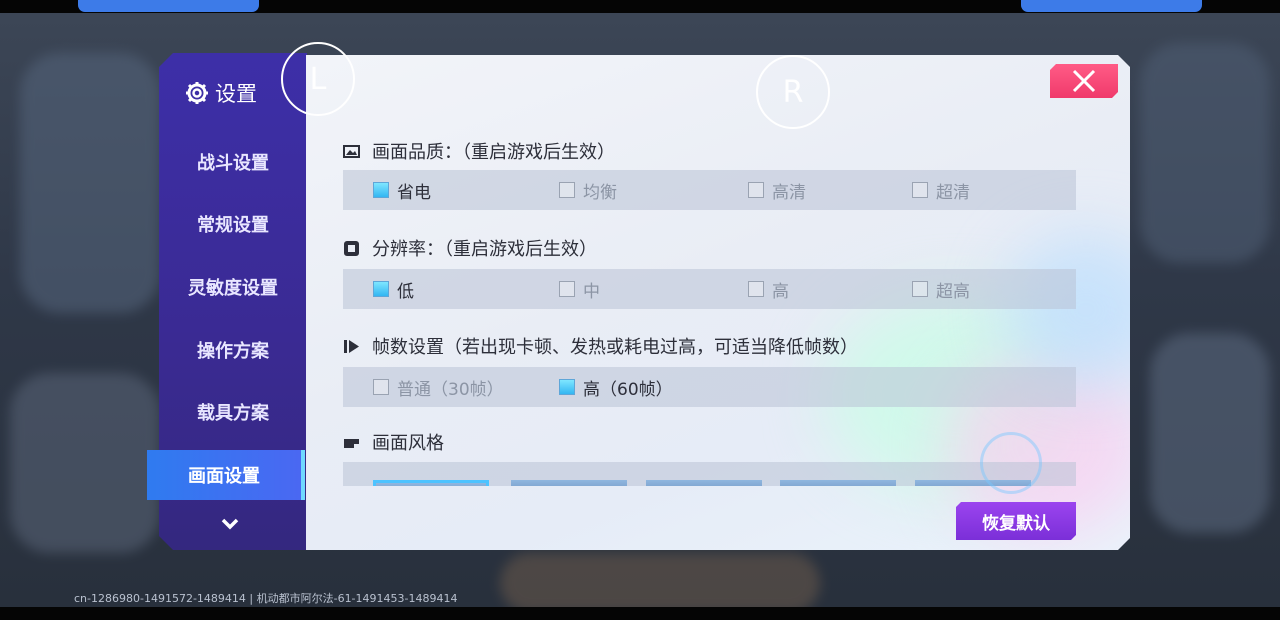 This screenshot has height=620, width=1280. What do you see at coordinates (393, 289) in the screenshot?
I see `resolution-option-low: 低` at bounding box center [393, 289].